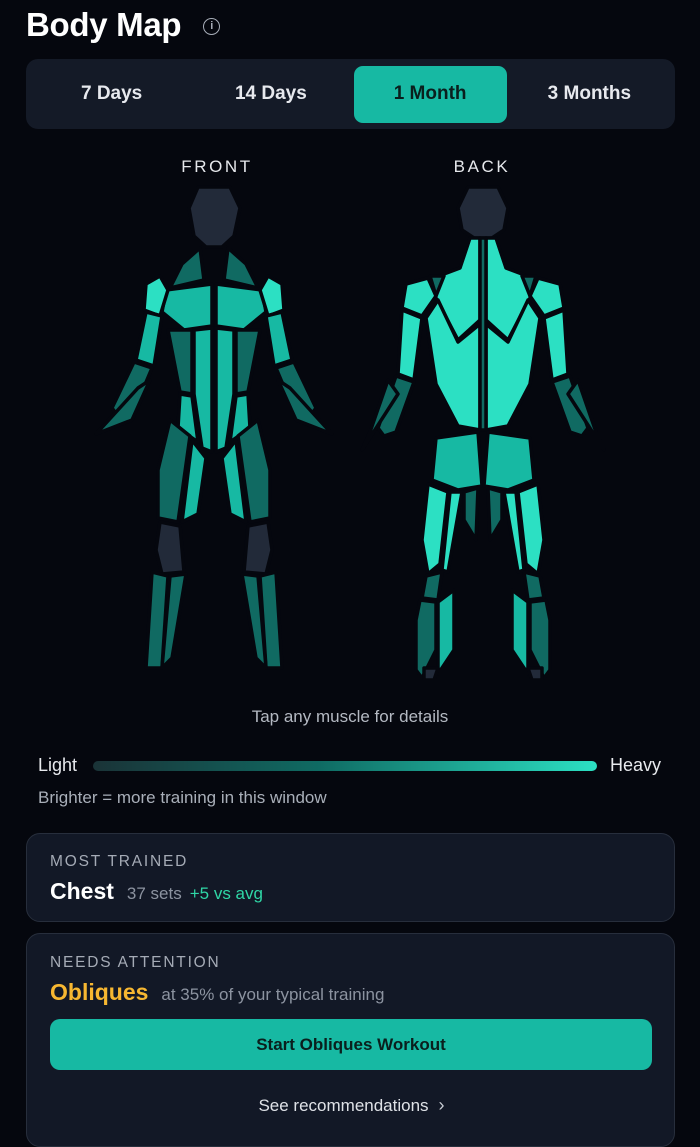 The image size is (700, 1147). I want to click on front-knee-left, so click(170, 548).